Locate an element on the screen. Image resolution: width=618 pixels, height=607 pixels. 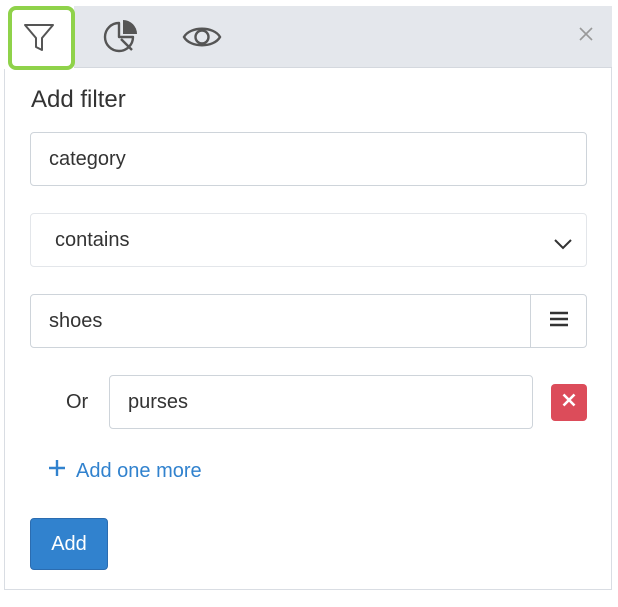
remove-value-button is located at coordinates (569, 402).